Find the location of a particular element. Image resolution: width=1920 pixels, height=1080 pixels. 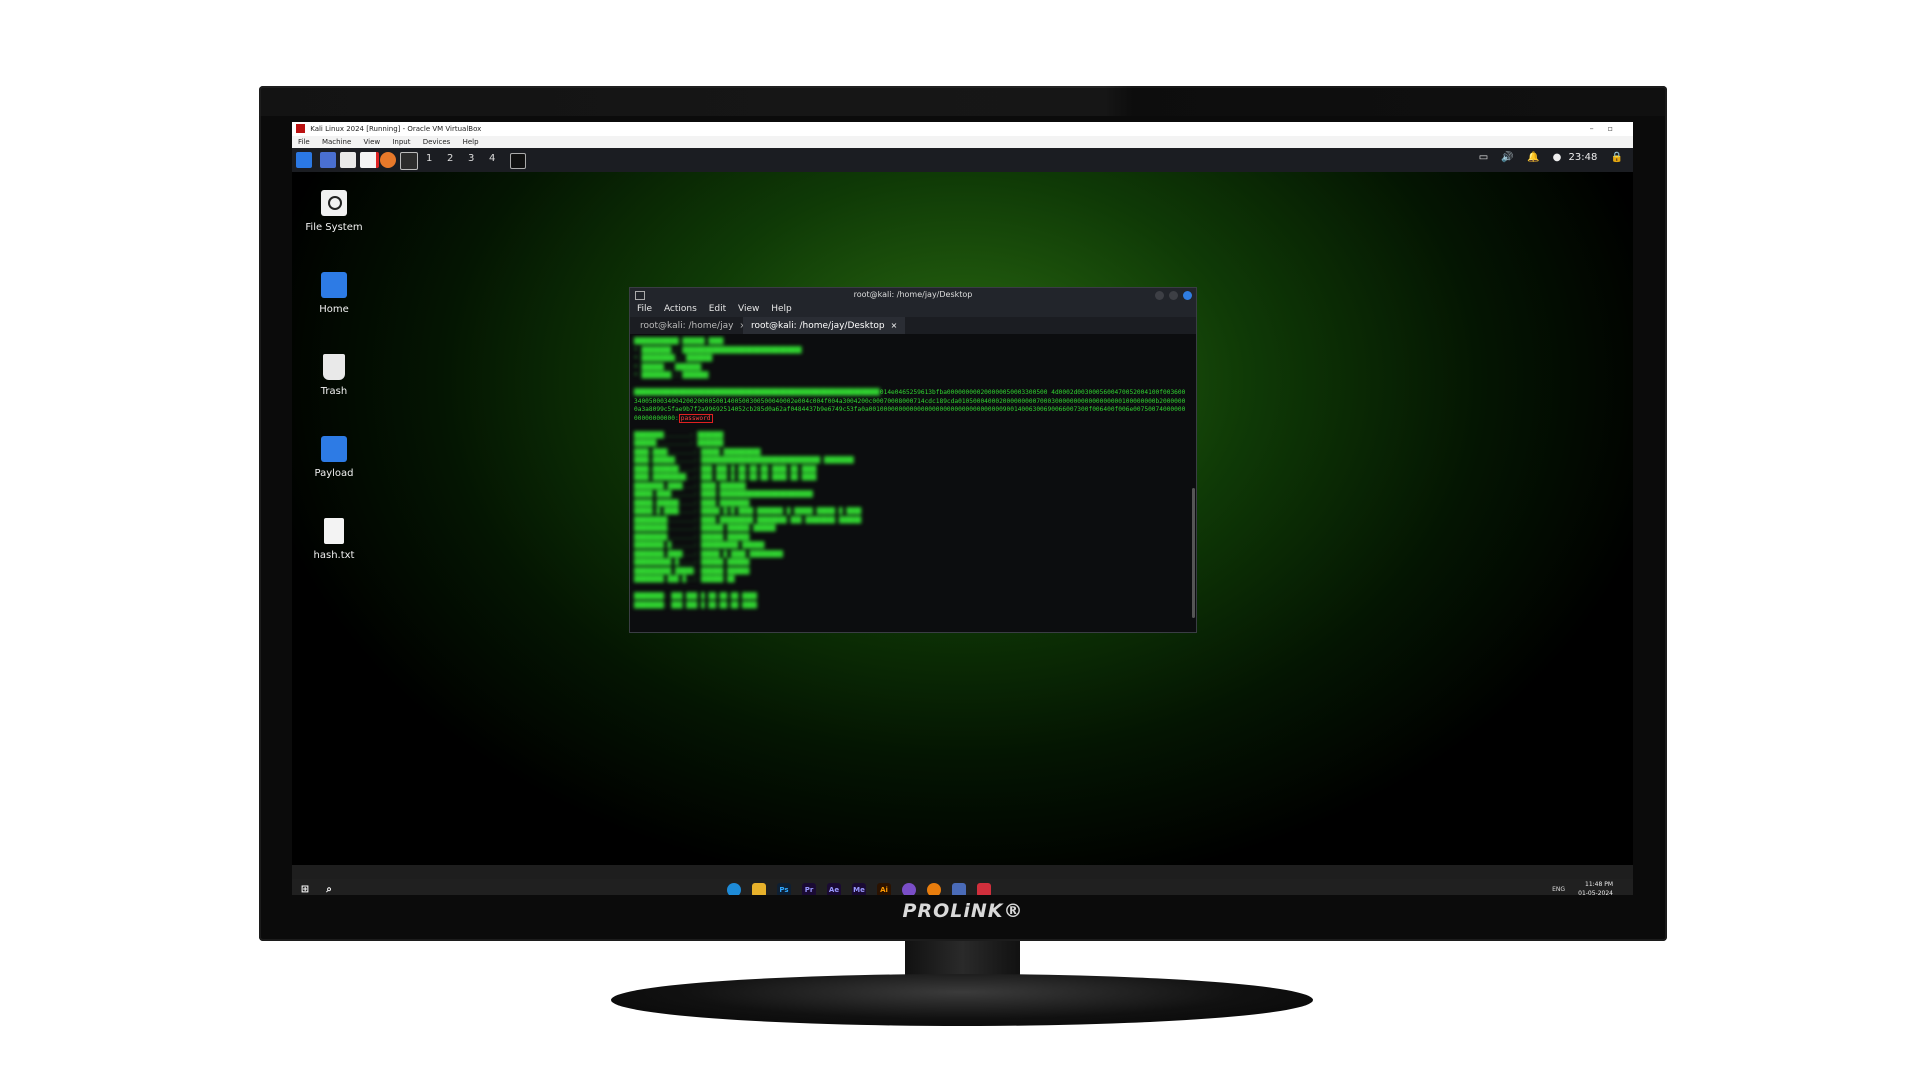

panel-tray: ▭ 🔊 🔔 ● 23:48 🔒 is located at coordinates (1546, 157).